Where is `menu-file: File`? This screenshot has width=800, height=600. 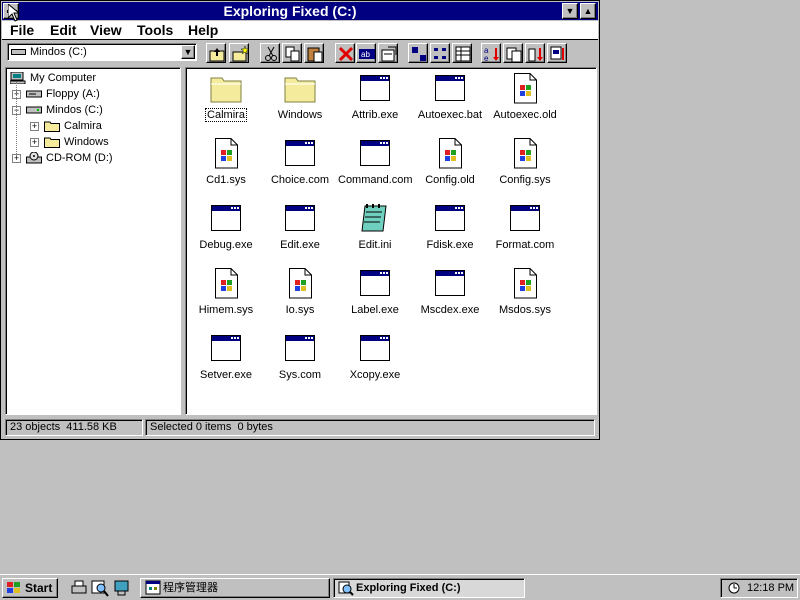 menu-file: File is located at coordinates (22, 30).